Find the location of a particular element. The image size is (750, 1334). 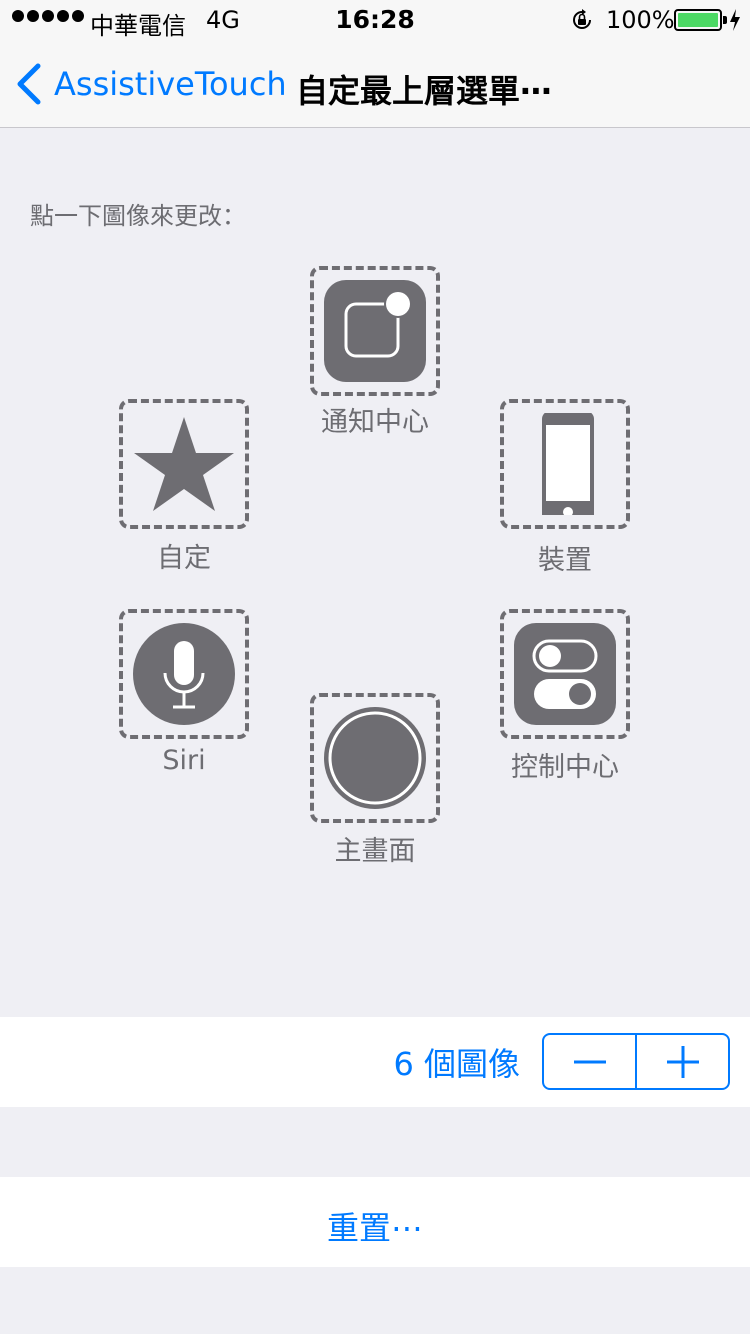

charging-bolt-icon is located at coordinates (735, 20).